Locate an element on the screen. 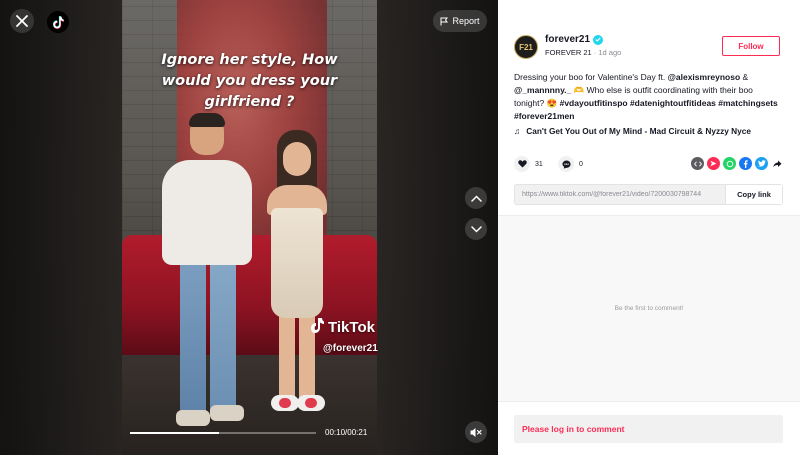  like-count: 31 is located at coordinates (539, 164).